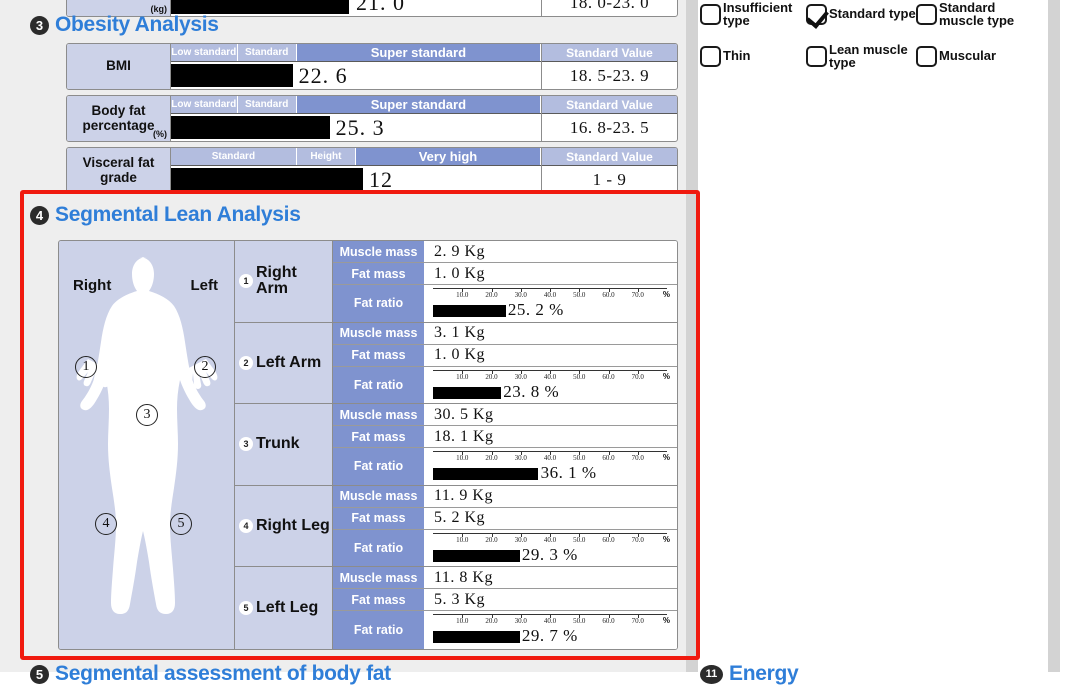 The width and height of the screenshot is (1070, 686). Describe the element at coordinates (568, 473) in the screenshot. I see `fat-ratio-value: 36. 1 %` at that location.